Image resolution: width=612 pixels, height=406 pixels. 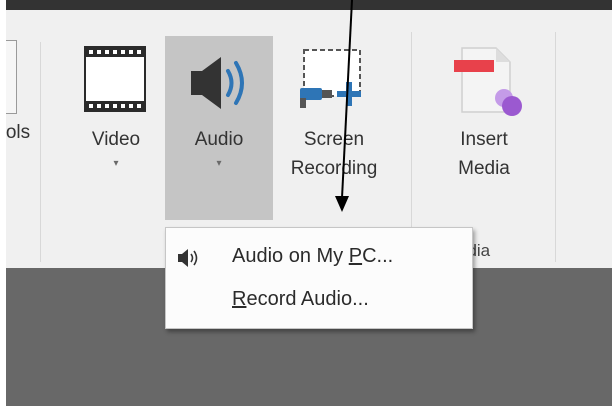 I want to click on annotation-arrow, so click(x=344, y=106).